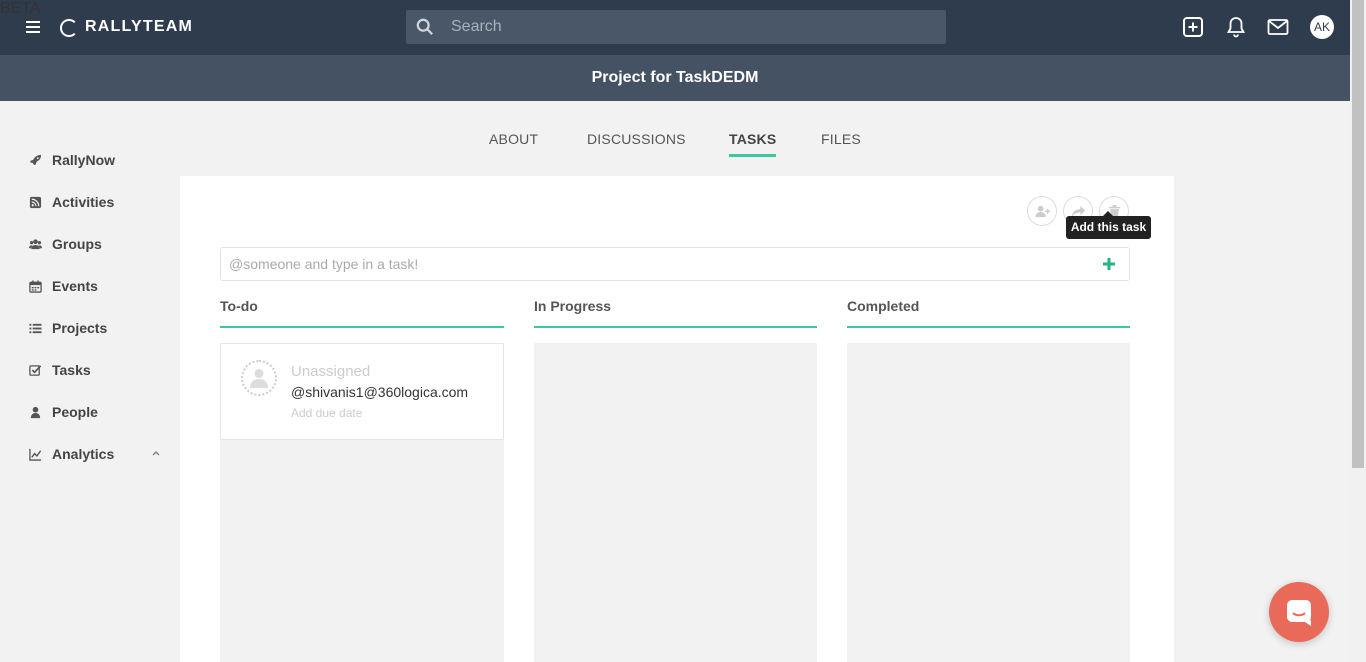 The width and height of the screenshot is (1366, 662). Describe the element at coordinates (69, 28) in the screenshot. I see `logo-mark-icon` at that location.